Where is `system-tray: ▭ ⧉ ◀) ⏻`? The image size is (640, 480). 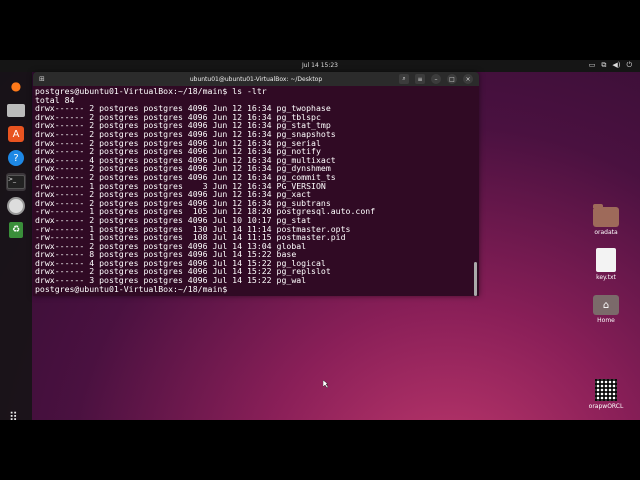
system-tray: ▭ ⧉ ◀) ⏻ is located at coordinates (610, 65).